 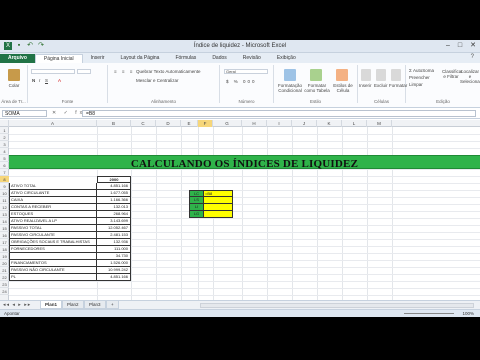 I want to click on year-header-cell: 2000, so click(x=114, y=179).